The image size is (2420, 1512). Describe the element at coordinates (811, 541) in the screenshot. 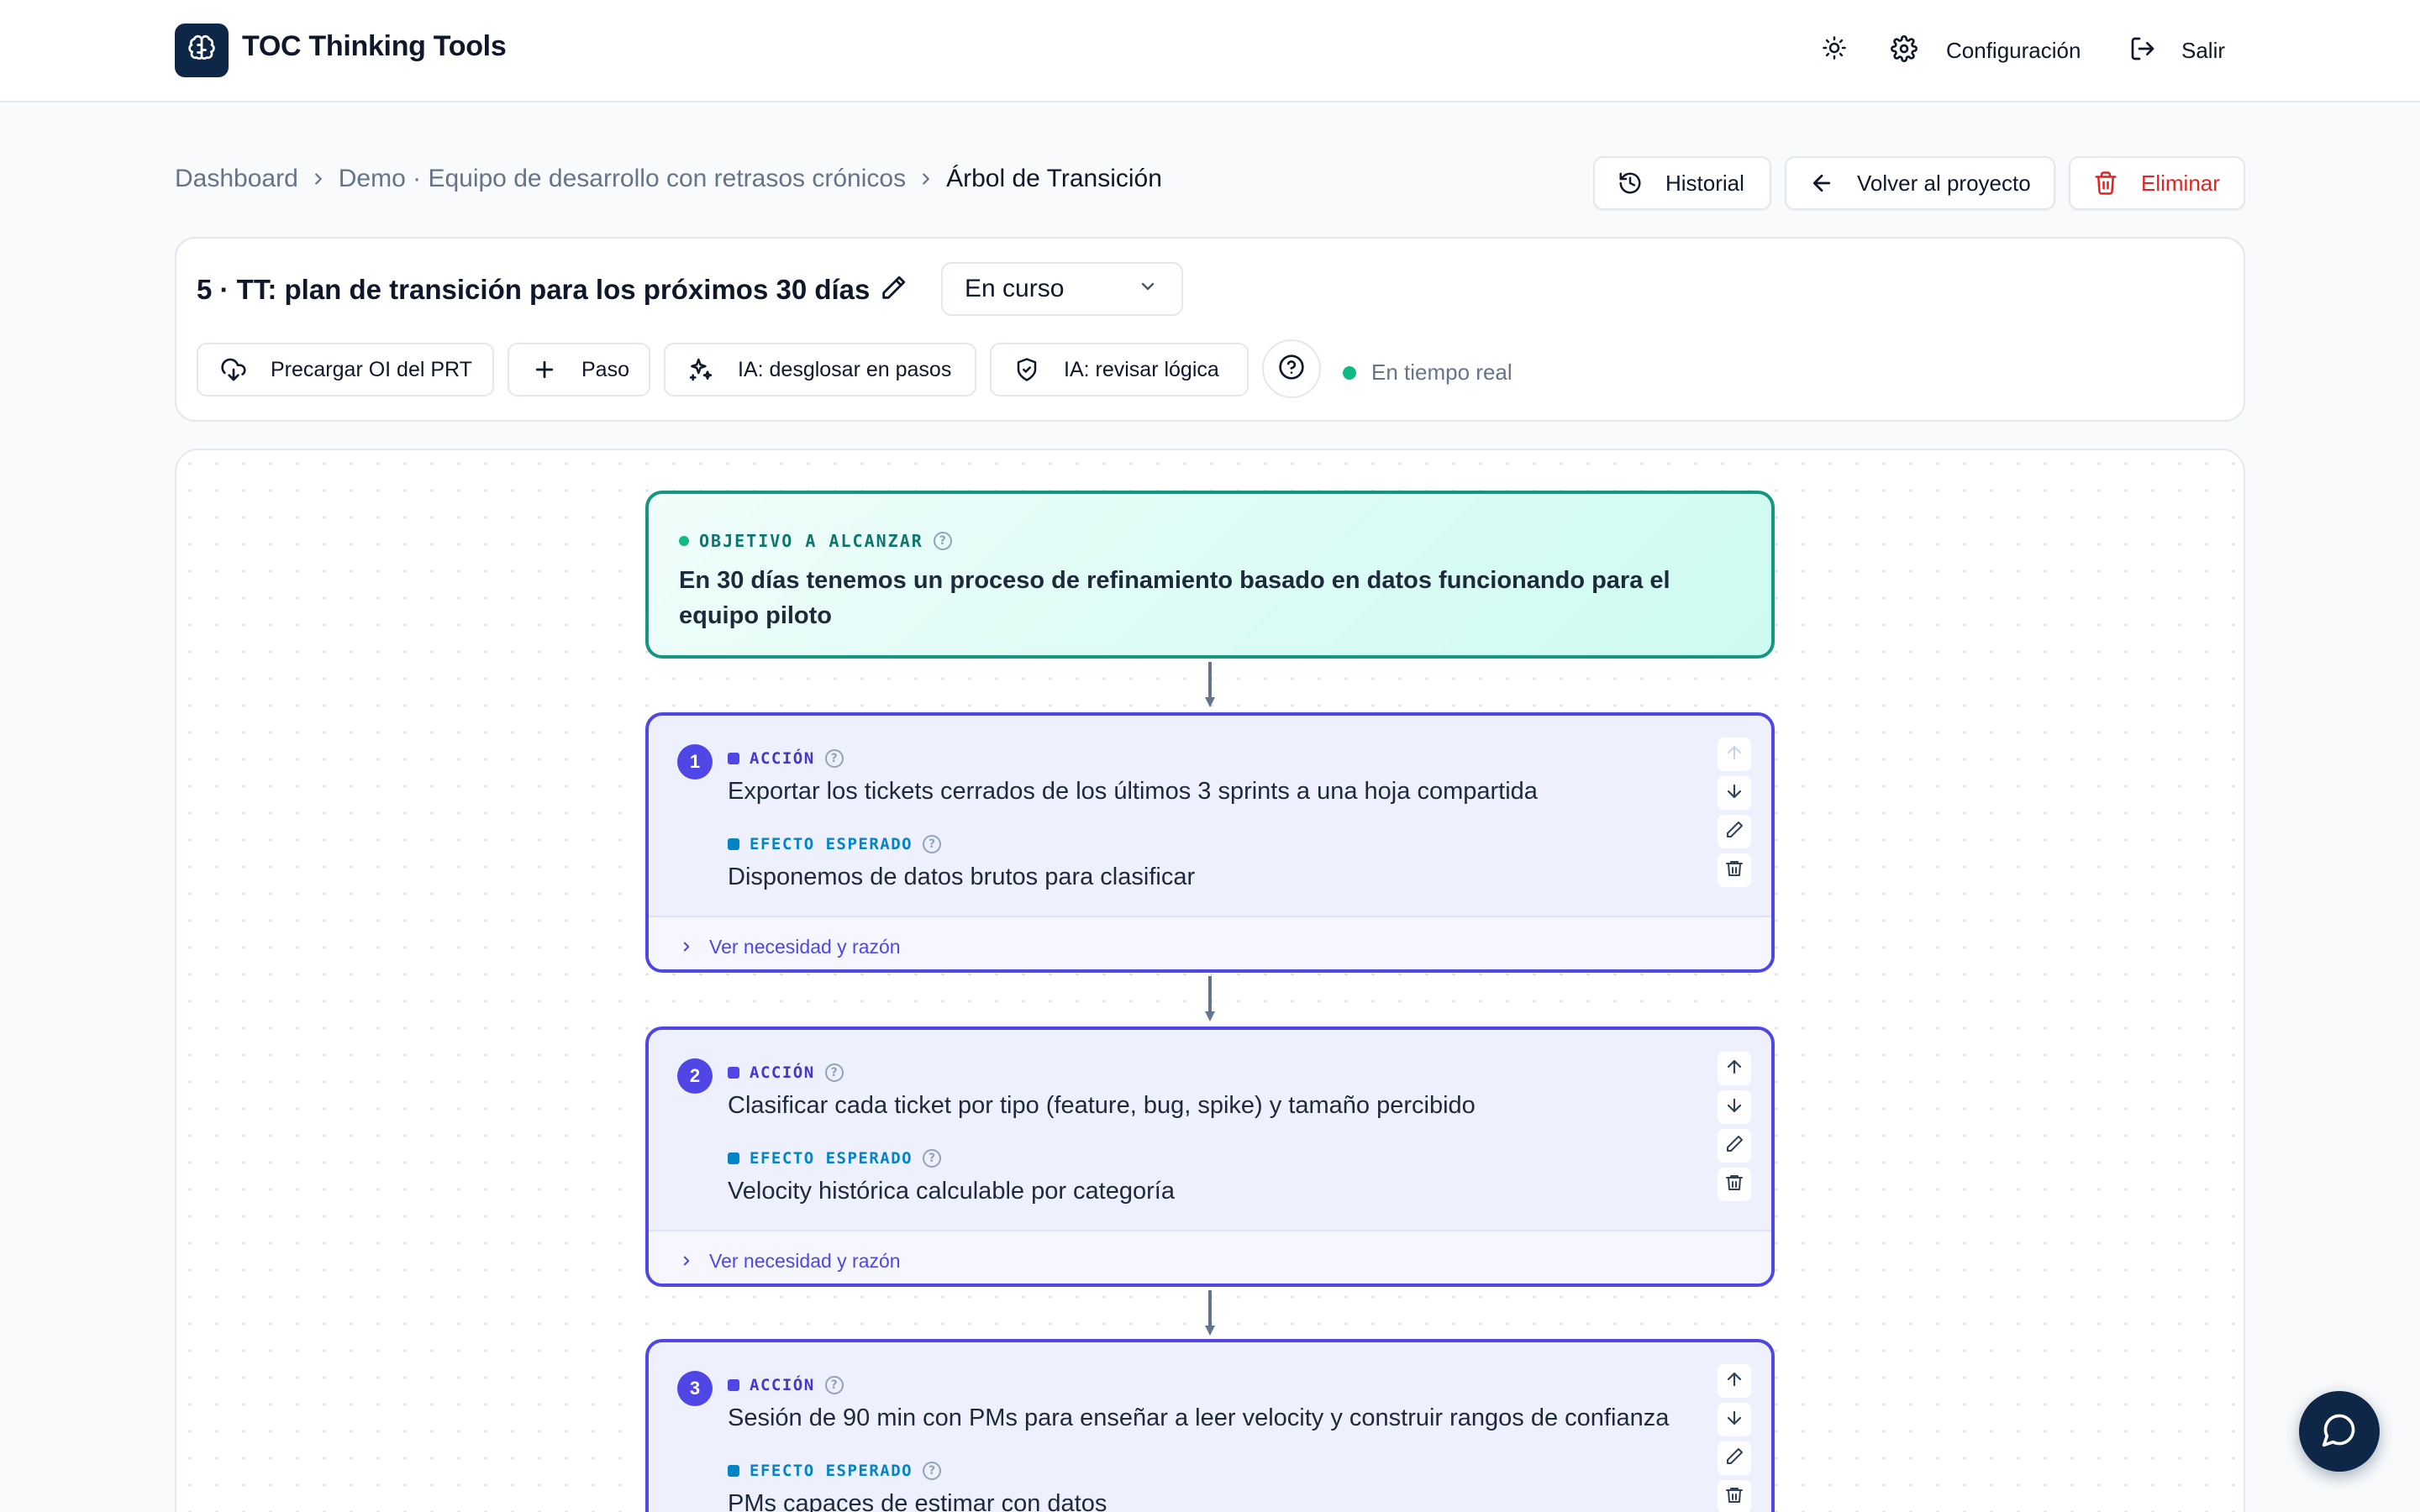

I see `goal-label-text: OBJETIVO A ALCANZAR` at that location.